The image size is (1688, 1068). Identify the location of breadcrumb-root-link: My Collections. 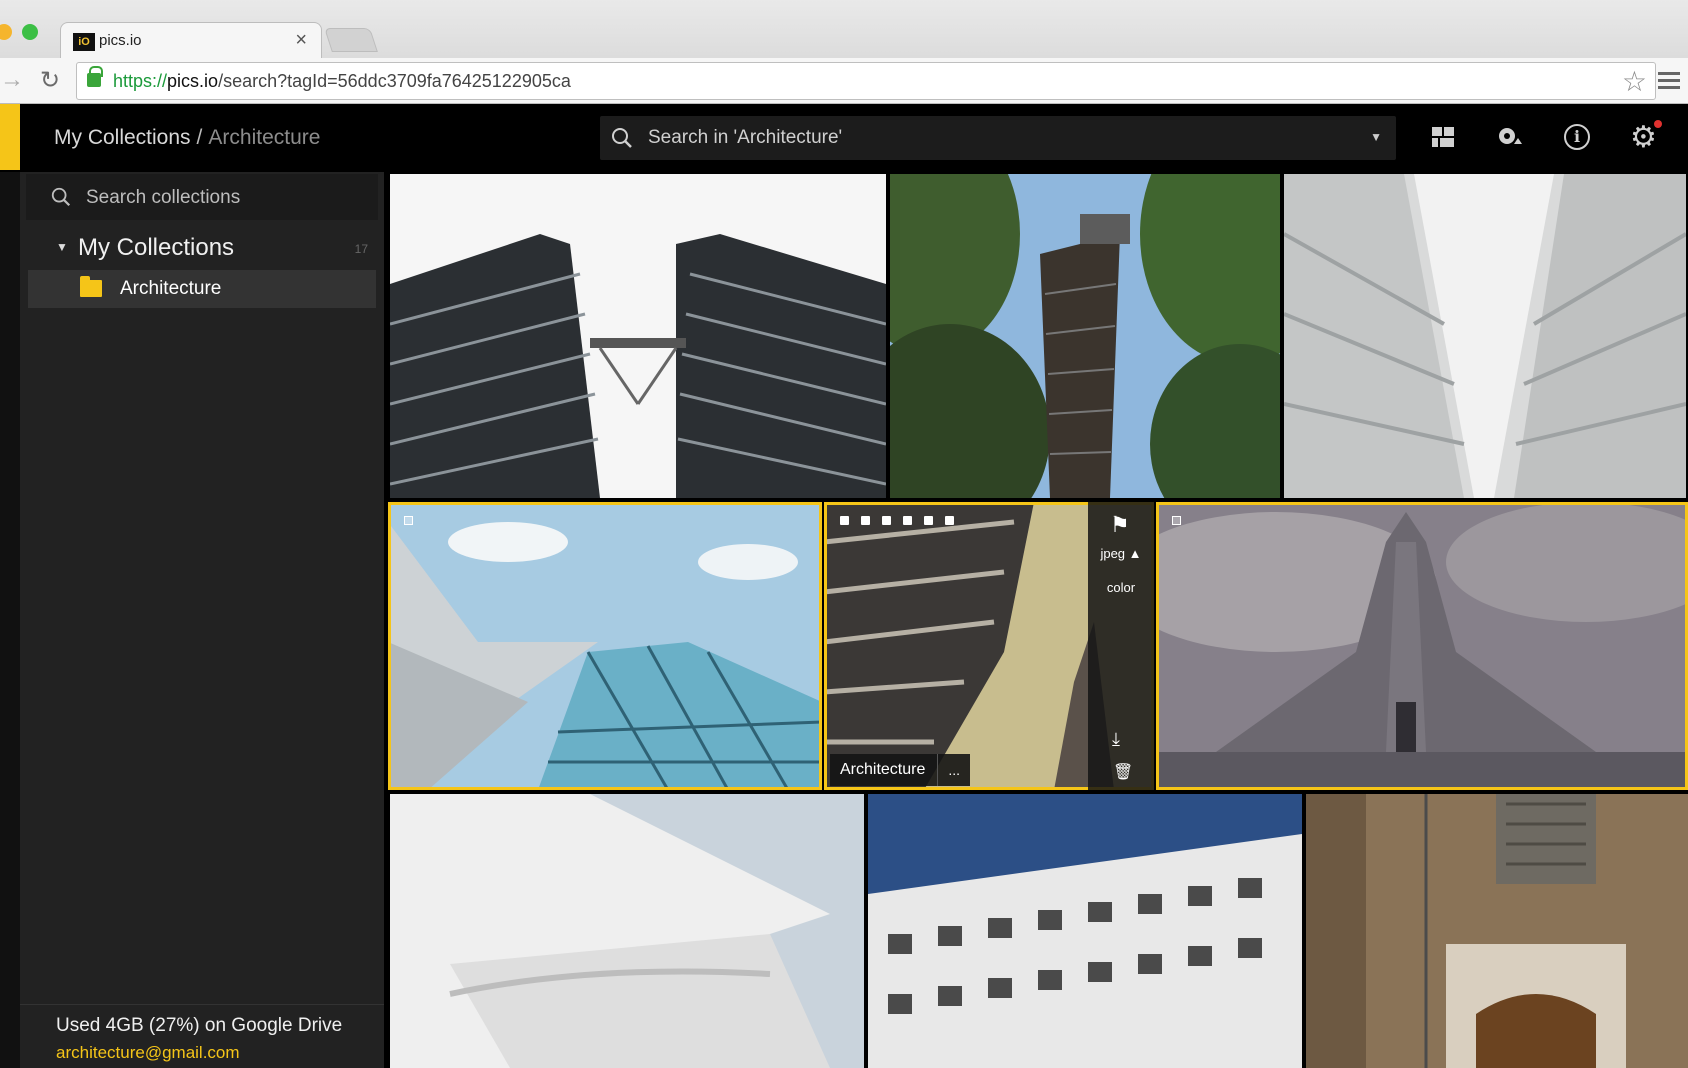
(122, 137).